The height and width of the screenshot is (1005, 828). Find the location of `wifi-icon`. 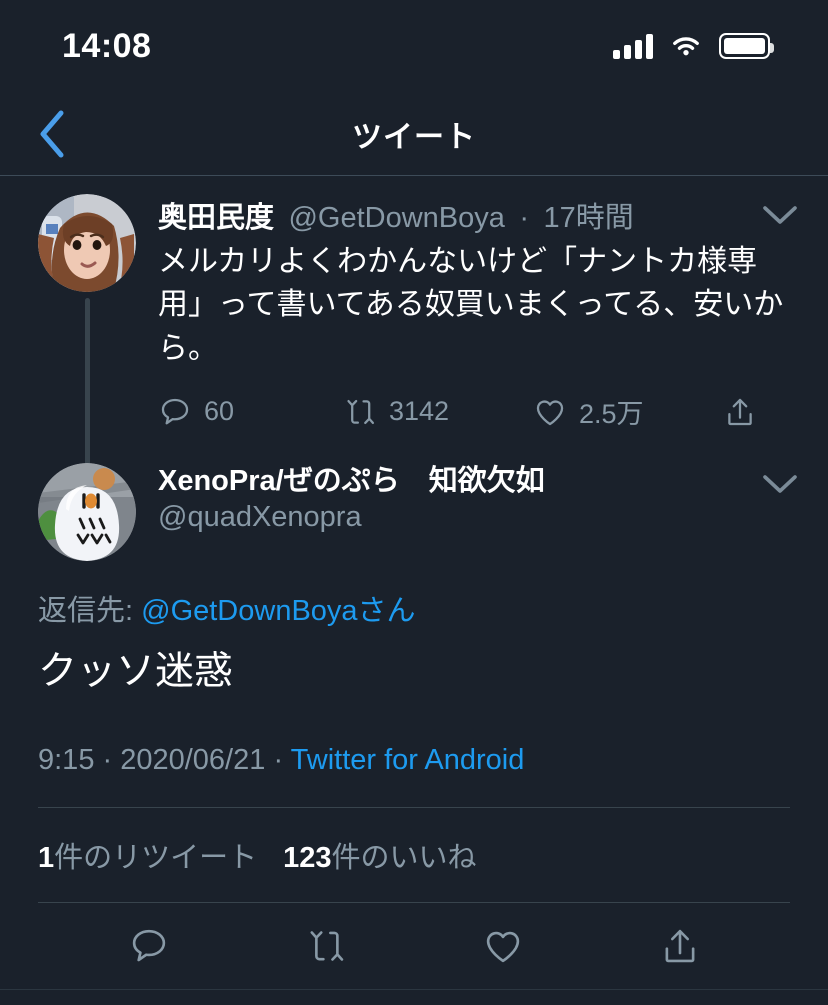

wifi-icon is located at coordinates (686, 46).